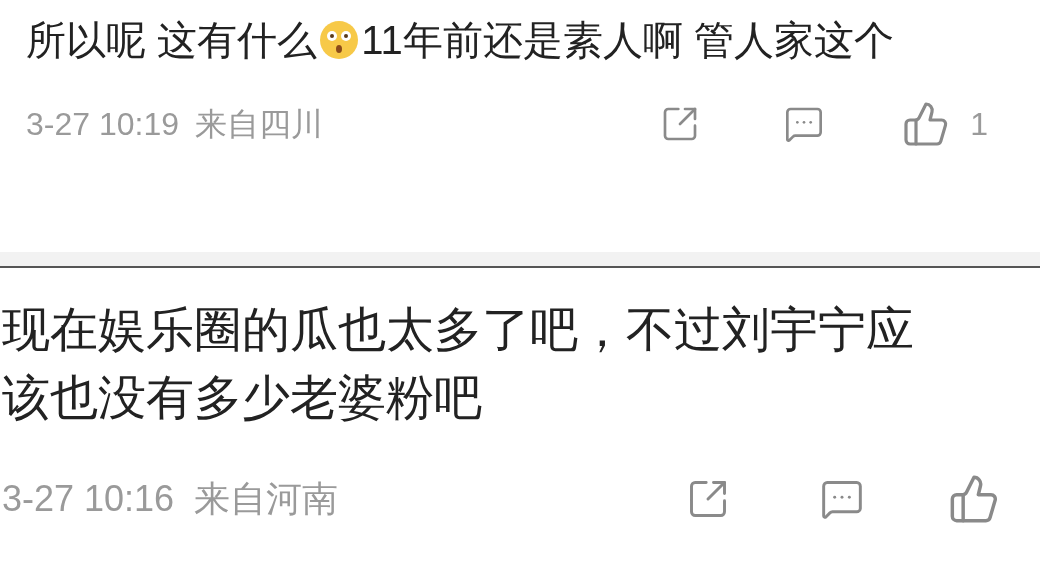 The height and width of the screenshot is (562, 1040). I want to click on comment-text: 11年前还是素人啊 管人家这个, so click(627, 40).